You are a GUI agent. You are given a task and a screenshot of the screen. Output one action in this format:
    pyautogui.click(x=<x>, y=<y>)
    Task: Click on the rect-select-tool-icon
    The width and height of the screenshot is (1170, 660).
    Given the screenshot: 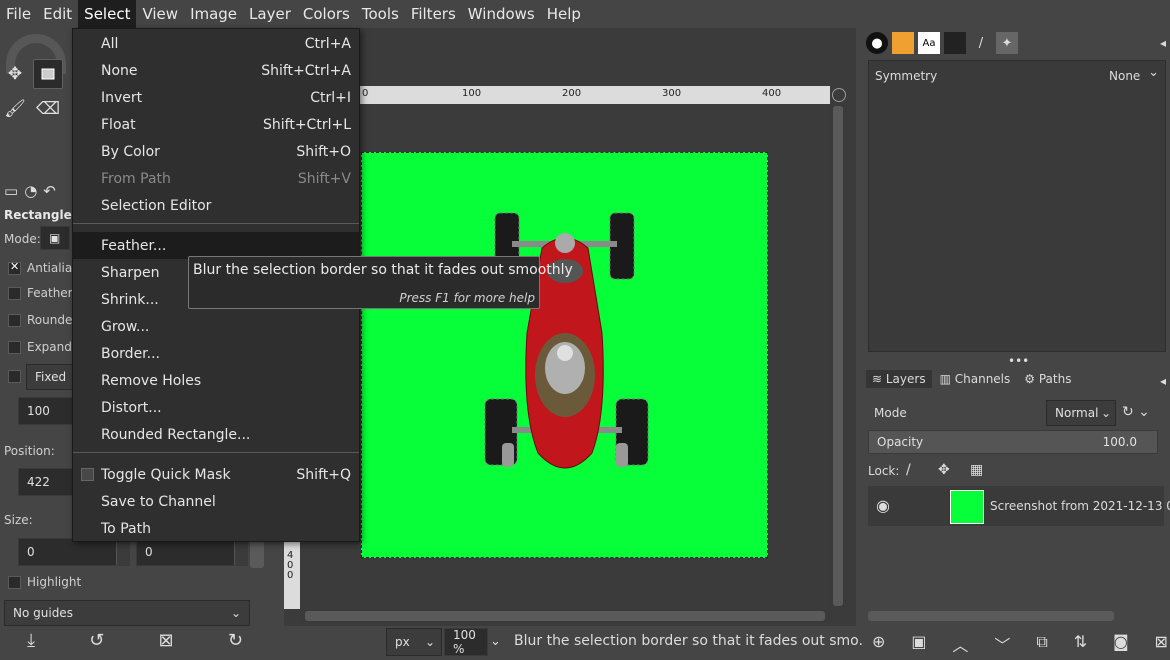 What is the action you would take?
    pyautogui.click(x=48, y=74)
    